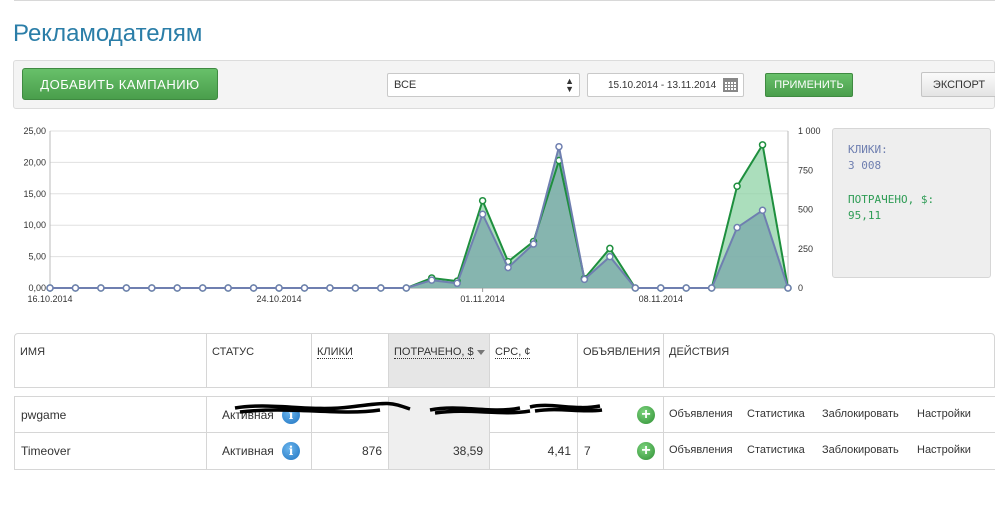  I want to click on y-tick-label-right: 500, so click(805, 210).